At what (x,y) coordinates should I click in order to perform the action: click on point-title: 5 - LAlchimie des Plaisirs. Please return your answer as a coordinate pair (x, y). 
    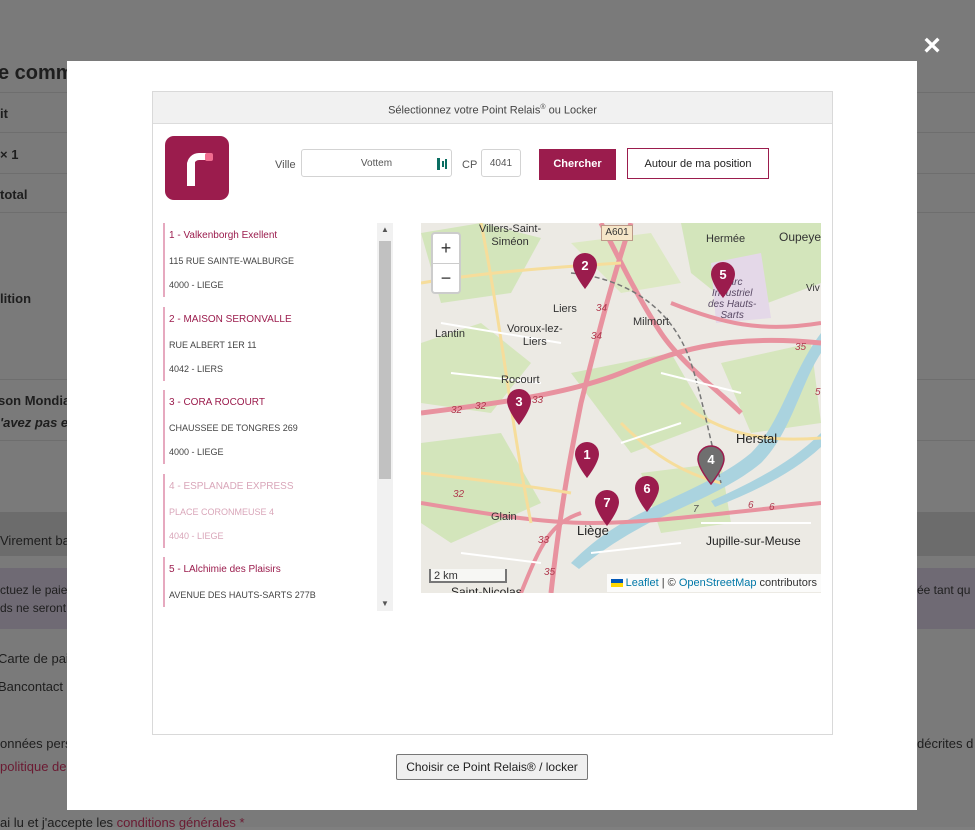
    Looking at the image, I should click on (225, 569).